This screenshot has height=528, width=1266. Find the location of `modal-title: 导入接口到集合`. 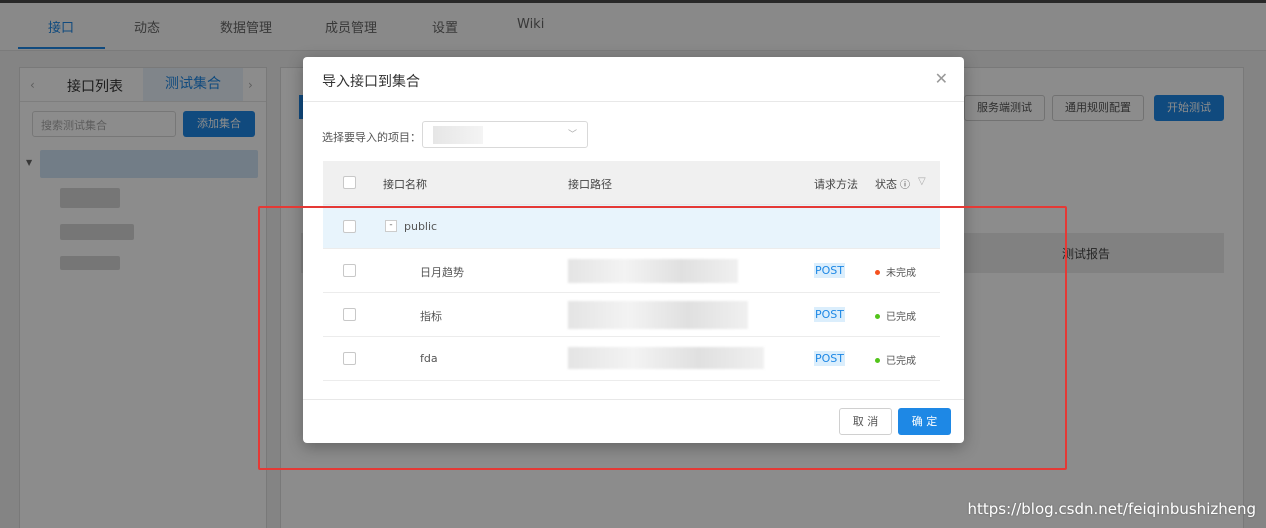

modal-title: 导入接口到集合 is located at coordinates (371, 82).